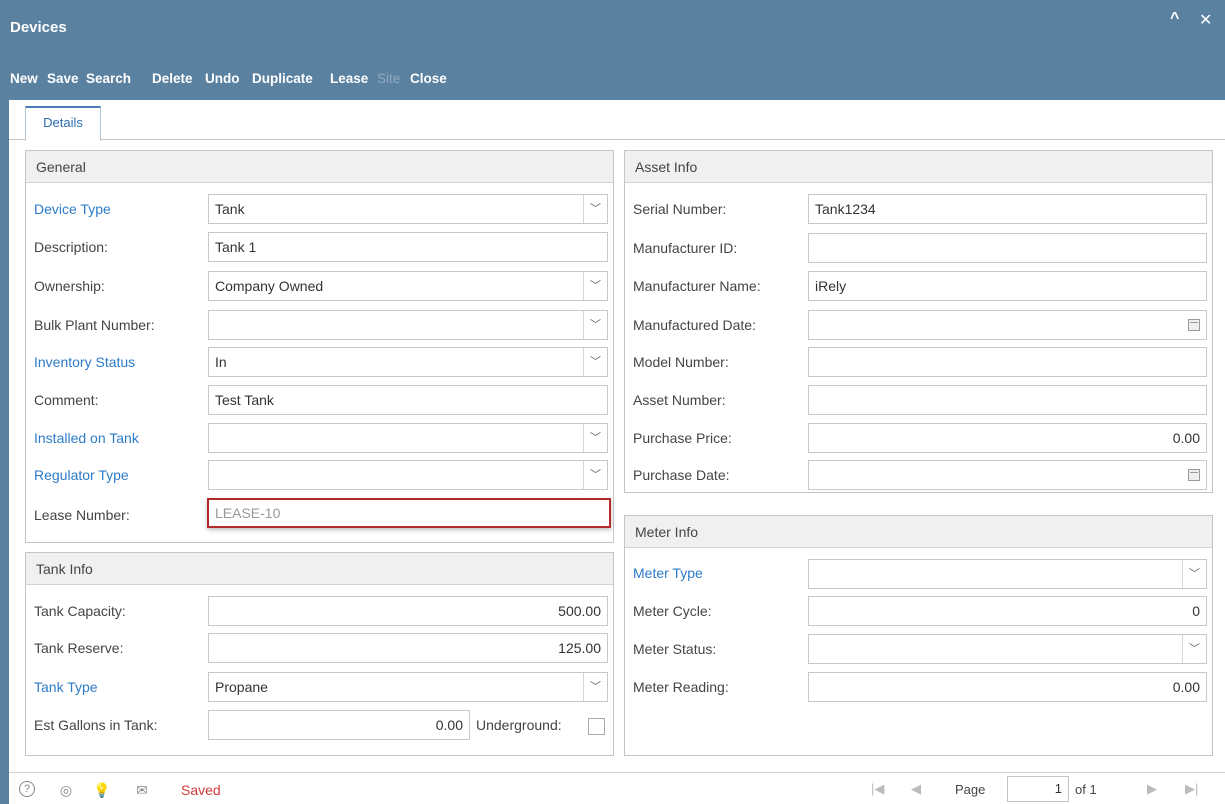 This screenshot has height=804, width=1225. I want to click on est-gallons-label: Est Gallons in Tank:, so click(96, 725).